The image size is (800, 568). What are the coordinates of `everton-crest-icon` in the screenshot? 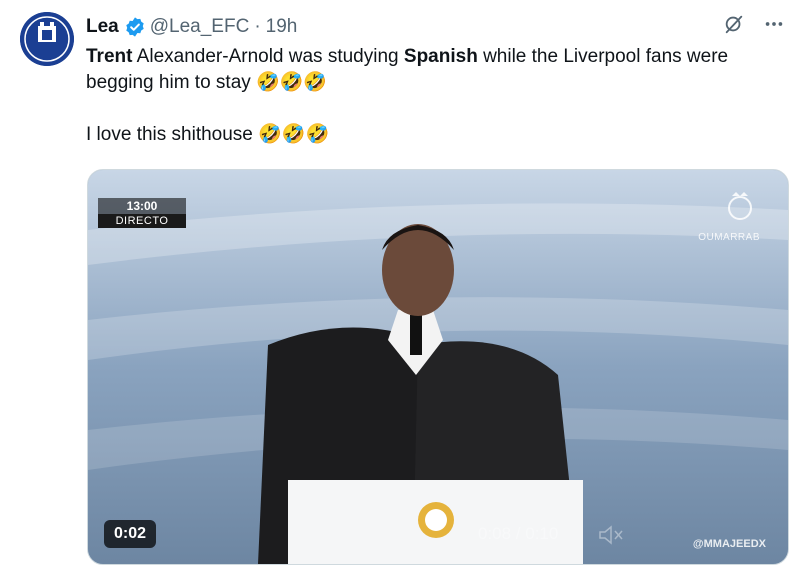 It's located at (47, 39).